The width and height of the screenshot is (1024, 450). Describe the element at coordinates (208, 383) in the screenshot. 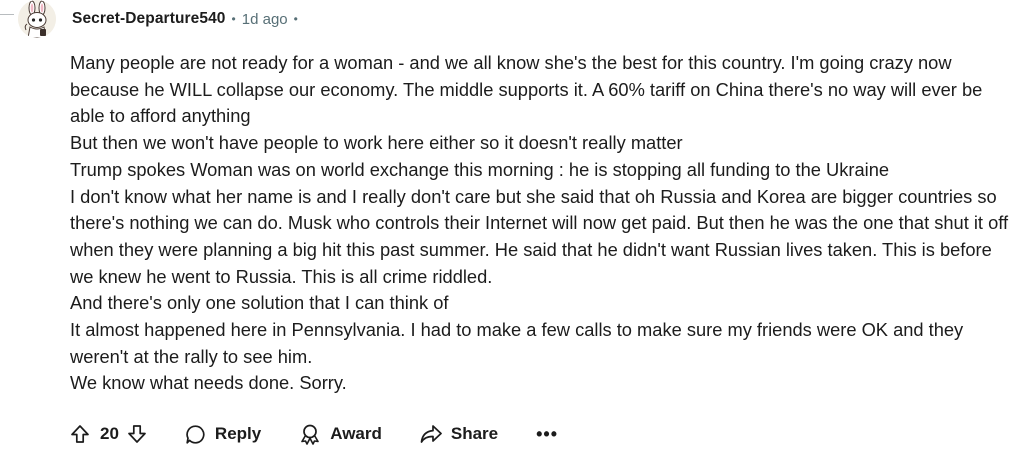

I see `comment-paragraph: We know what needs done. Sorry.` at that location.